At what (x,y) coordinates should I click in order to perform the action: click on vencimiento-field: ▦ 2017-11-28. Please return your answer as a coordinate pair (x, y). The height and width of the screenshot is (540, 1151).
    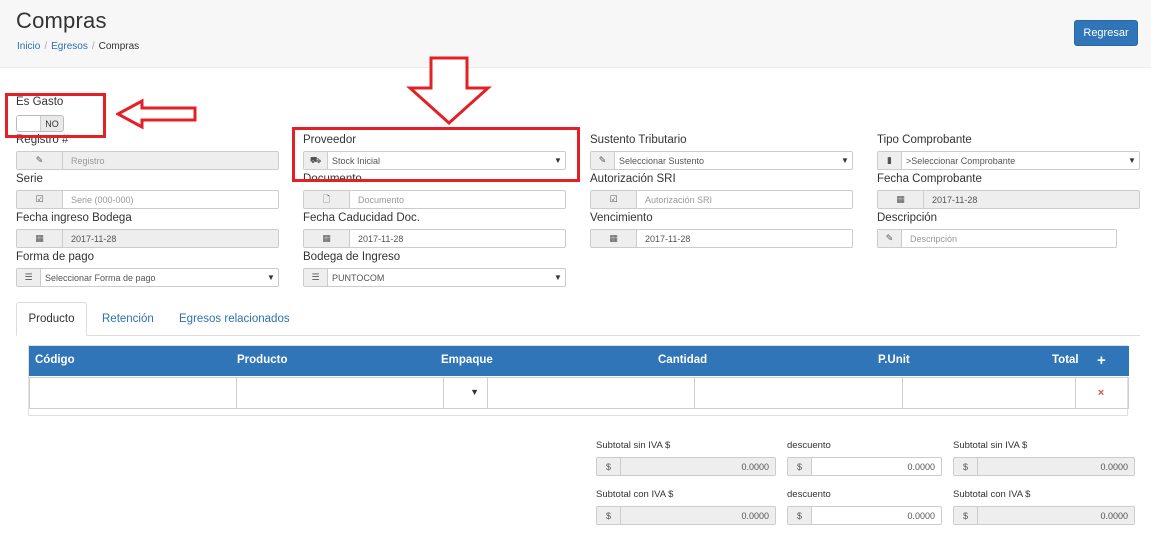
    Looking at the image, I should click on (721, 238).